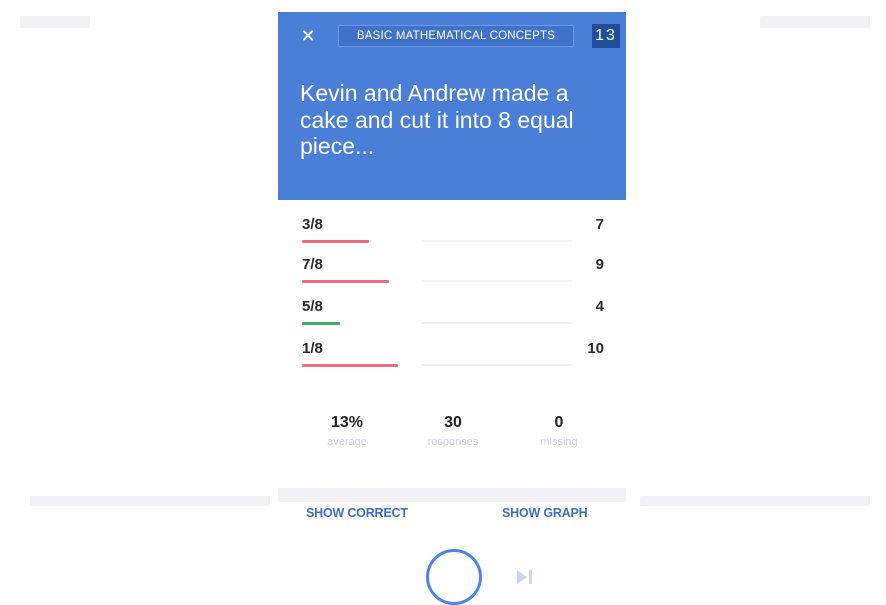 The height and width of the screenshot is (605, 886). I want to click on stat-caption: missing, so click(559, 442).